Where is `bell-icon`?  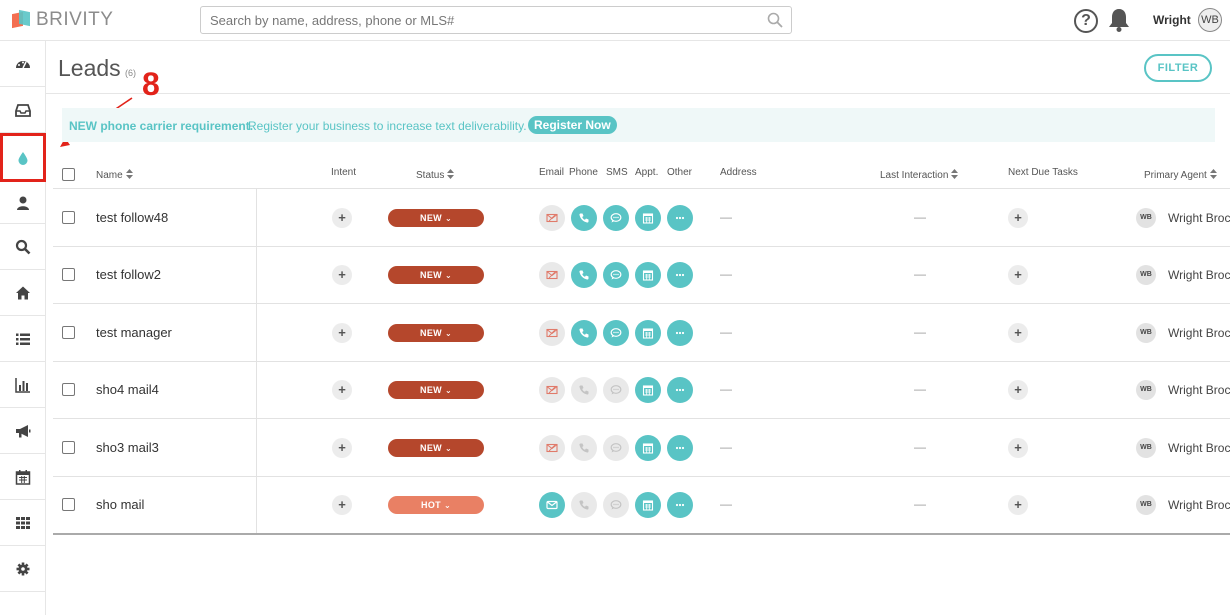
bell-icon is located at coordinates (1119, 20).